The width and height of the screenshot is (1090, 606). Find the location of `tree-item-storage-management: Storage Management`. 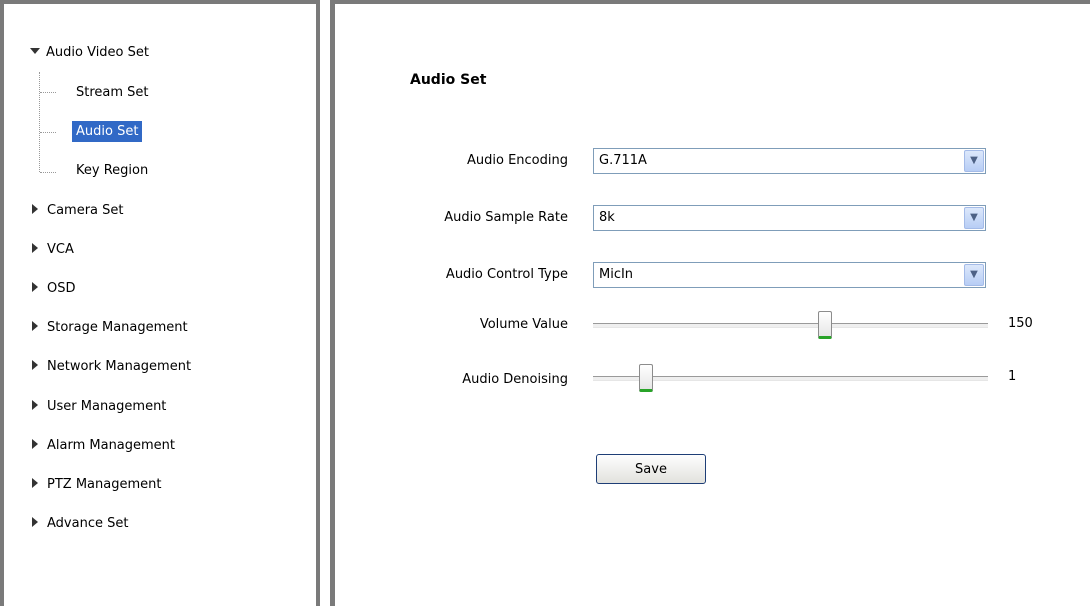

tree-item-storage-management: Storage Management is located at coordinates (110, 328).